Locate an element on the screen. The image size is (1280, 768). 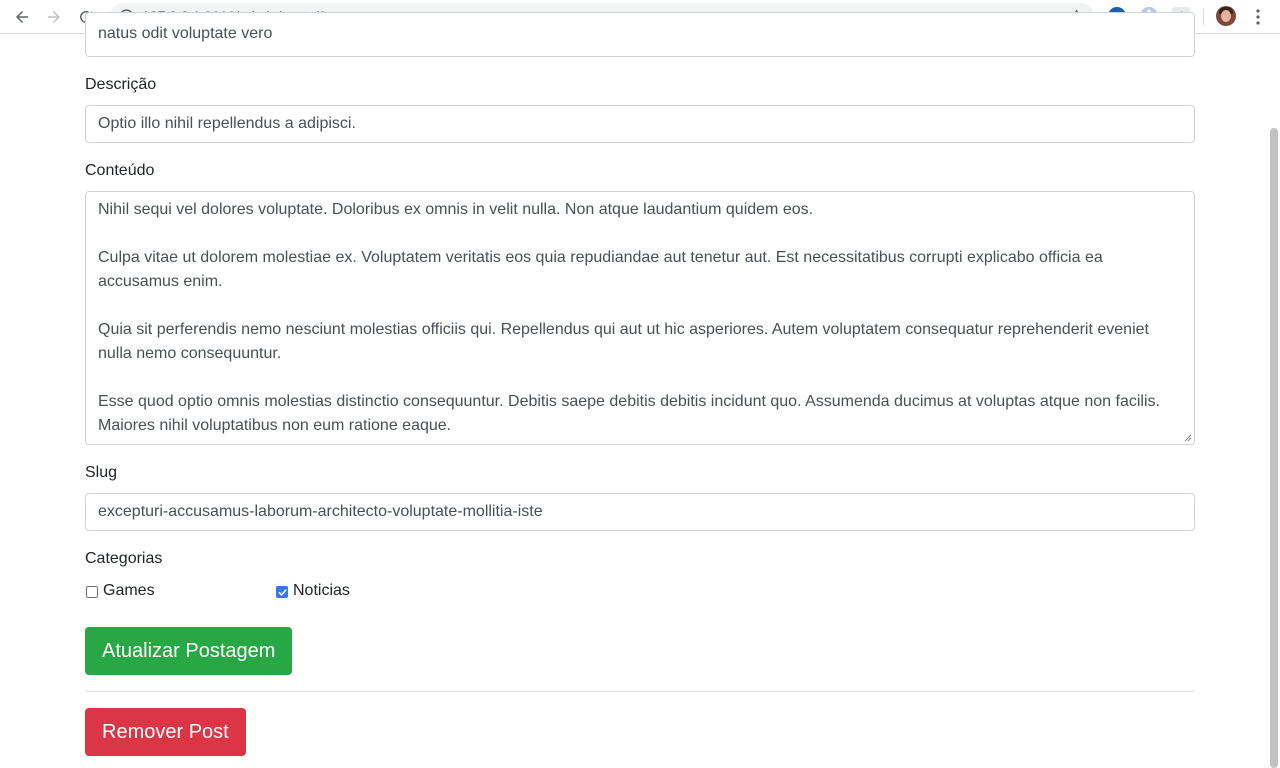
description-label: Descrição is located at coordinates (121, 84).